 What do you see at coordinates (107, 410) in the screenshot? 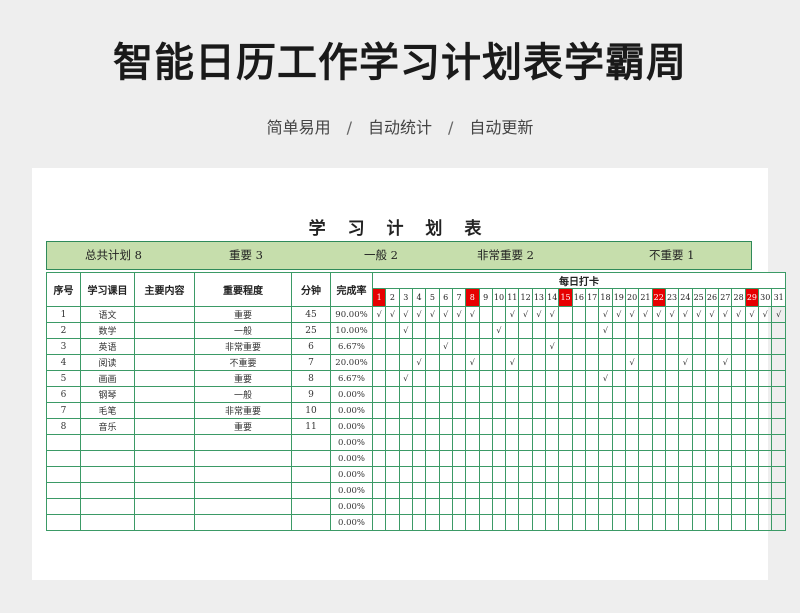
I see `row-course: 毛笔` at bounding box center [107, 410].